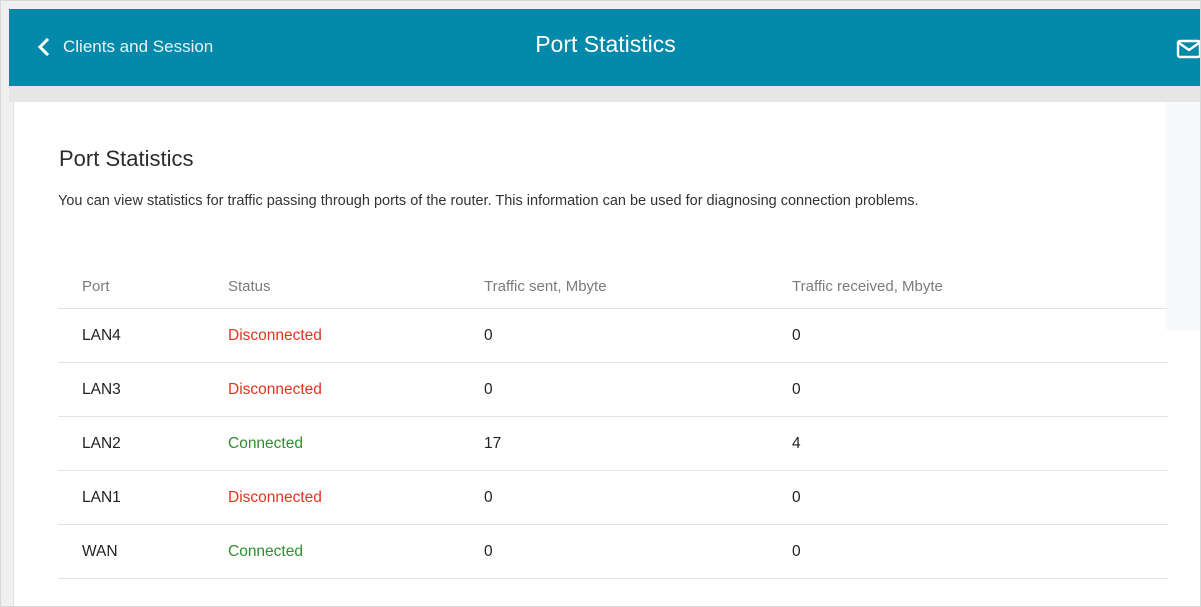 Image resolution: width=1201 pixels, height=607 pixels. I want to click on header-divider-strip, so click(604, 94).